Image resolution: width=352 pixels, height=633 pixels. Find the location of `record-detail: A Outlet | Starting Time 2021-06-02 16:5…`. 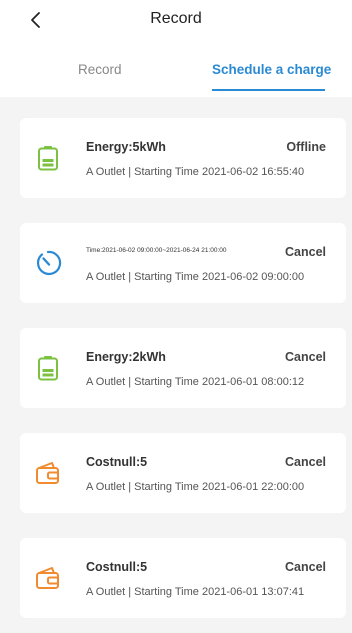

record-detail: A Outlet | Starting Time 2021-06-02 16:5… is located at coordinates (195, 172).